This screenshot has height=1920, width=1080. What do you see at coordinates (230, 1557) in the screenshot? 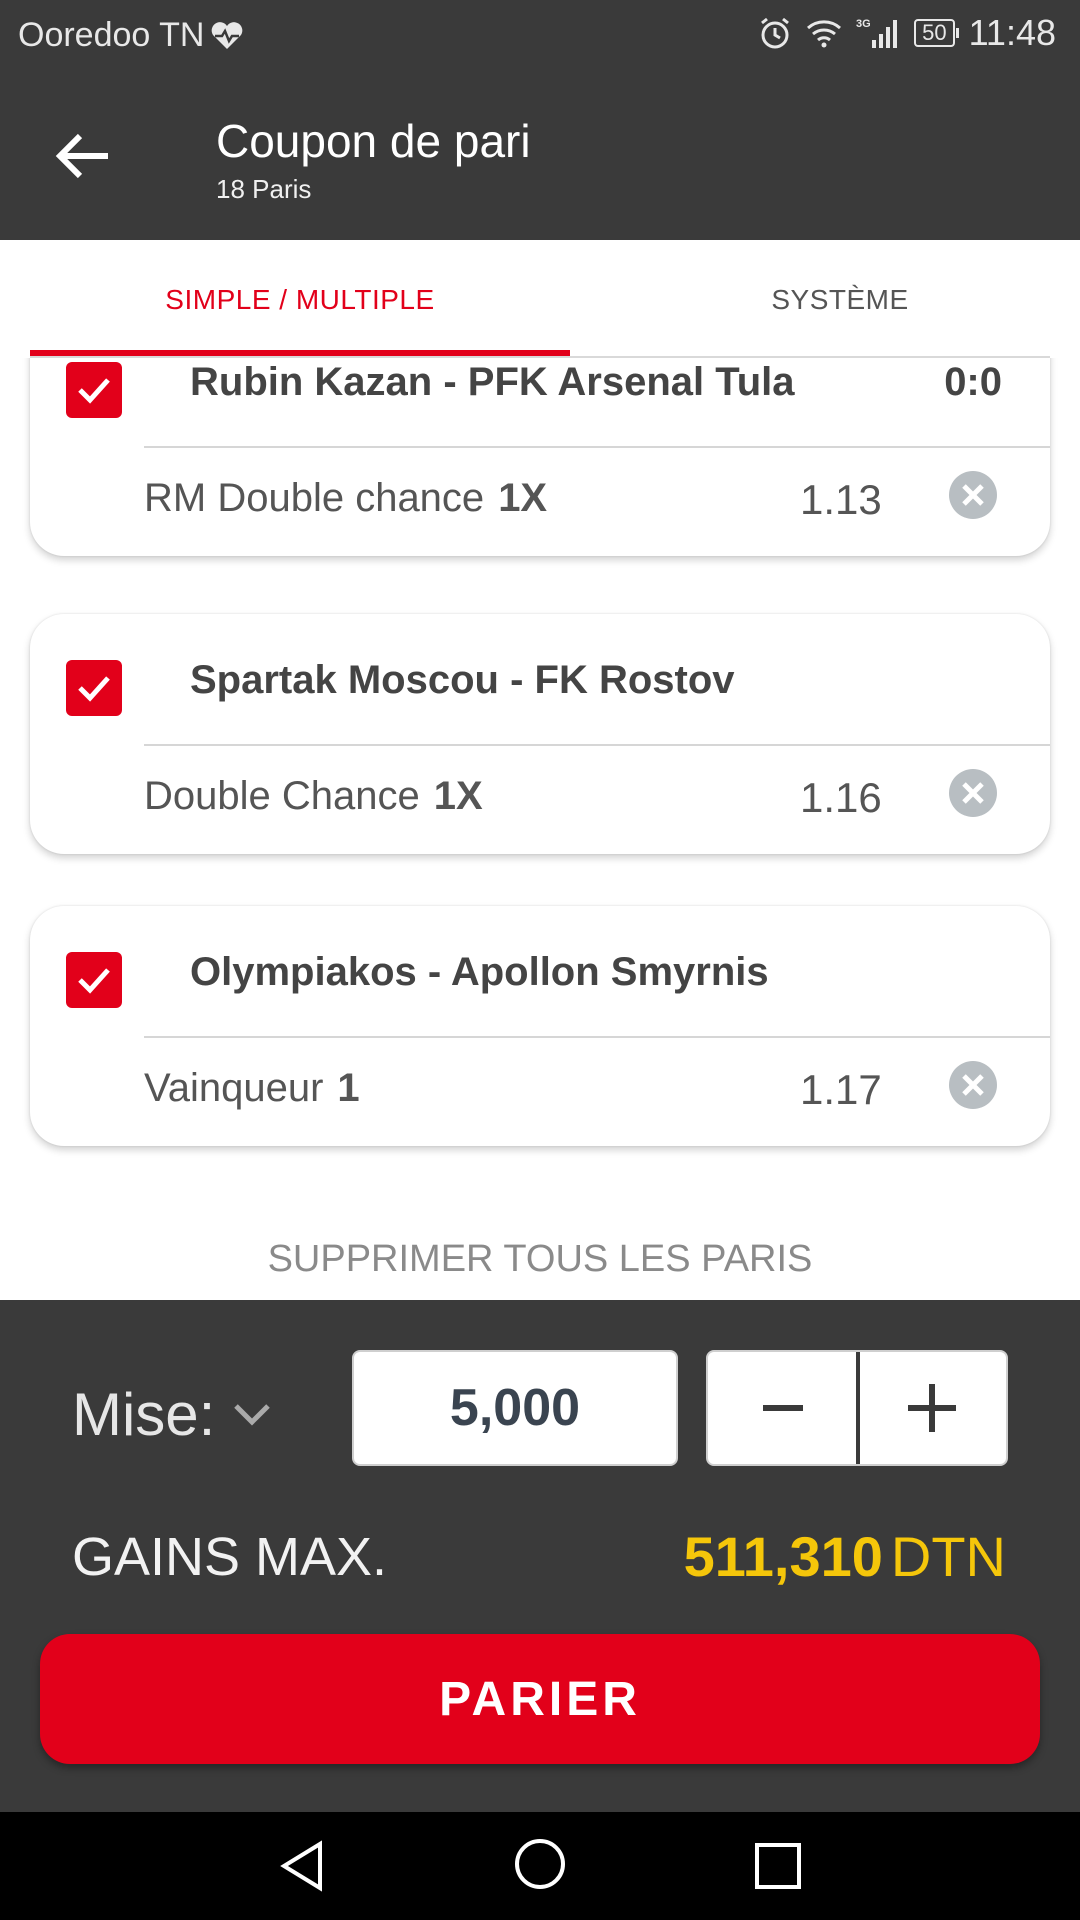
I see `max-gains-label: GAINS MAX.` at bounding box center [230, 1557].